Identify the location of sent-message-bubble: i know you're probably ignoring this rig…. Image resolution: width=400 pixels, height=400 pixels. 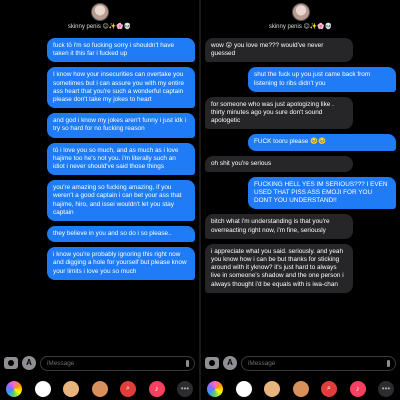
(121, 263).